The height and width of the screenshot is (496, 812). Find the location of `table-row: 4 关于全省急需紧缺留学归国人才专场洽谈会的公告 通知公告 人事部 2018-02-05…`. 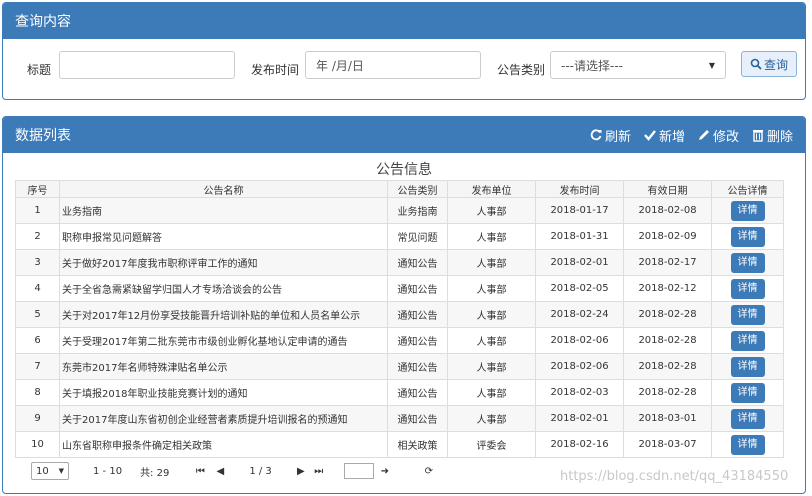

table-row: 4 关于全省急需紧缺留学归国人才专场洽谈会的公告 通知公告 人事部 2018-02-05… is located at coordinates (399, 288).